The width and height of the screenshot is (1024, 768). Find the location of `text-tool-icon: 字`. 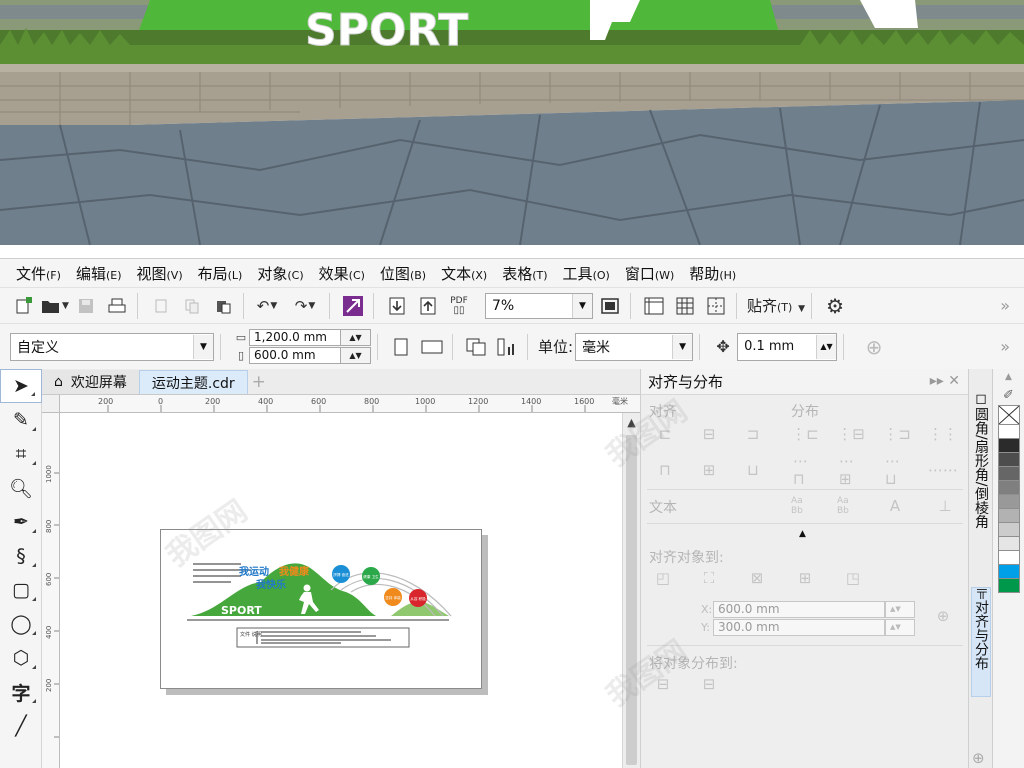

text-tool-icon: 字 is located at coordinates (21, 692).